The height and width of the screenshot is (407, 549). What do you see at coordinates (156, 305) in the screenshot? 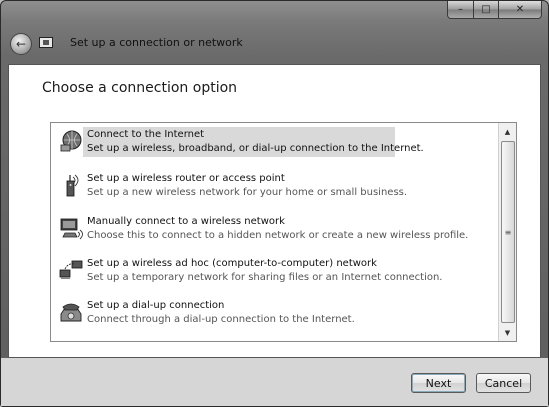
I see `option-title: Set up a dial-up connection` at bounding box center [156, 305].